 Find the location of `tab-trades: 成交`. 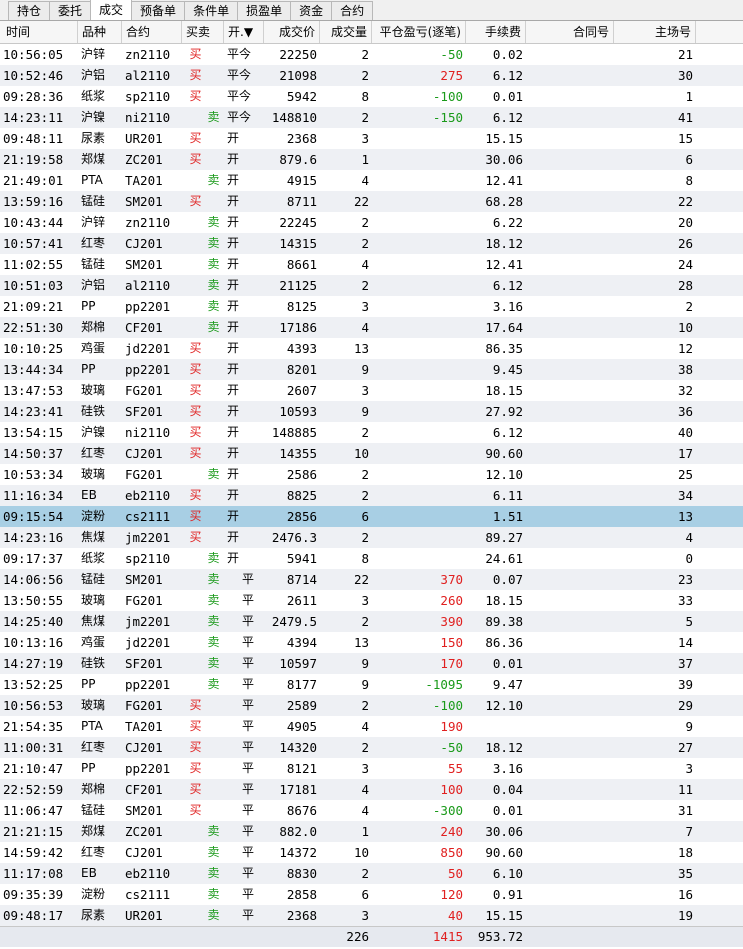

tab-trades: 成交 is located at coordinates (111, 10).